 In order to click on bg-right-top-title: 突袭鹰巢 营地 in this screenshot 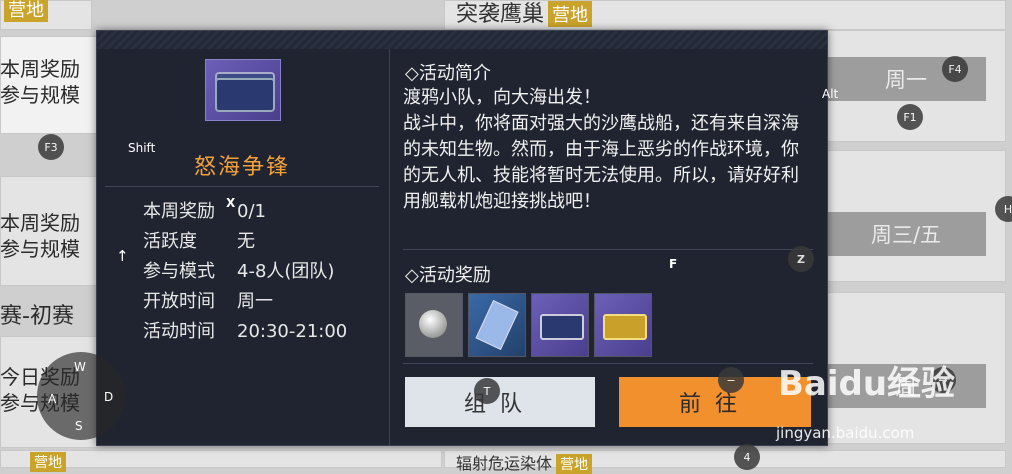, I will do `click(524, 14)`.